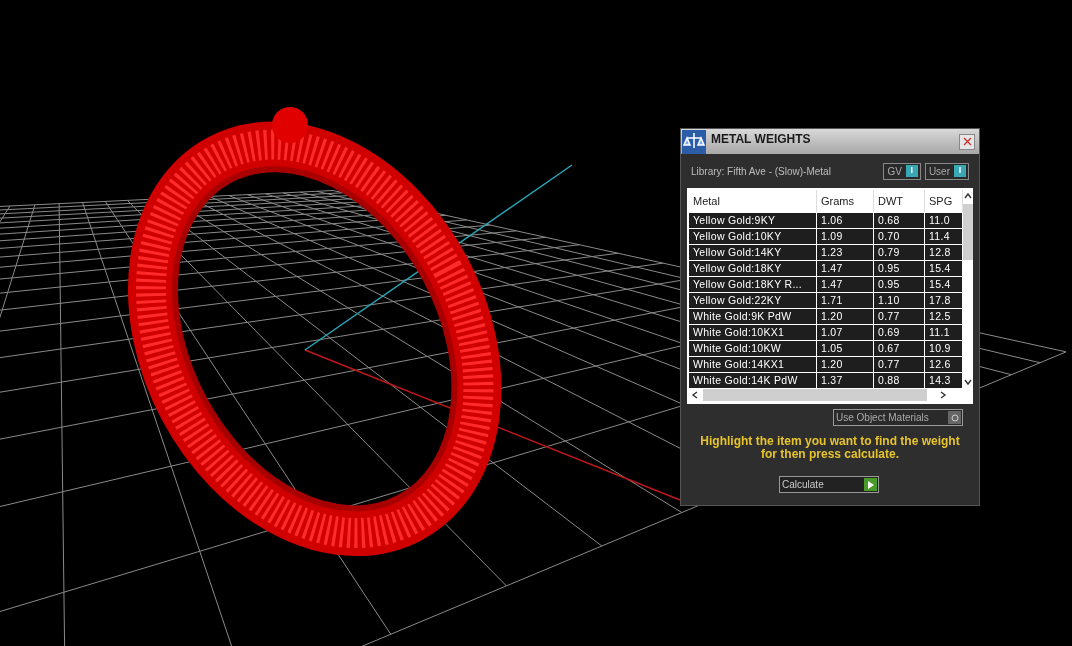 The image size is (1072, 646). What do you see at coordinates (826, 284) in the screenshot?
I see `table-row: Yellow Gold:18KY R... 1.47 0.95 15.4` at bounding box center [826, 284].